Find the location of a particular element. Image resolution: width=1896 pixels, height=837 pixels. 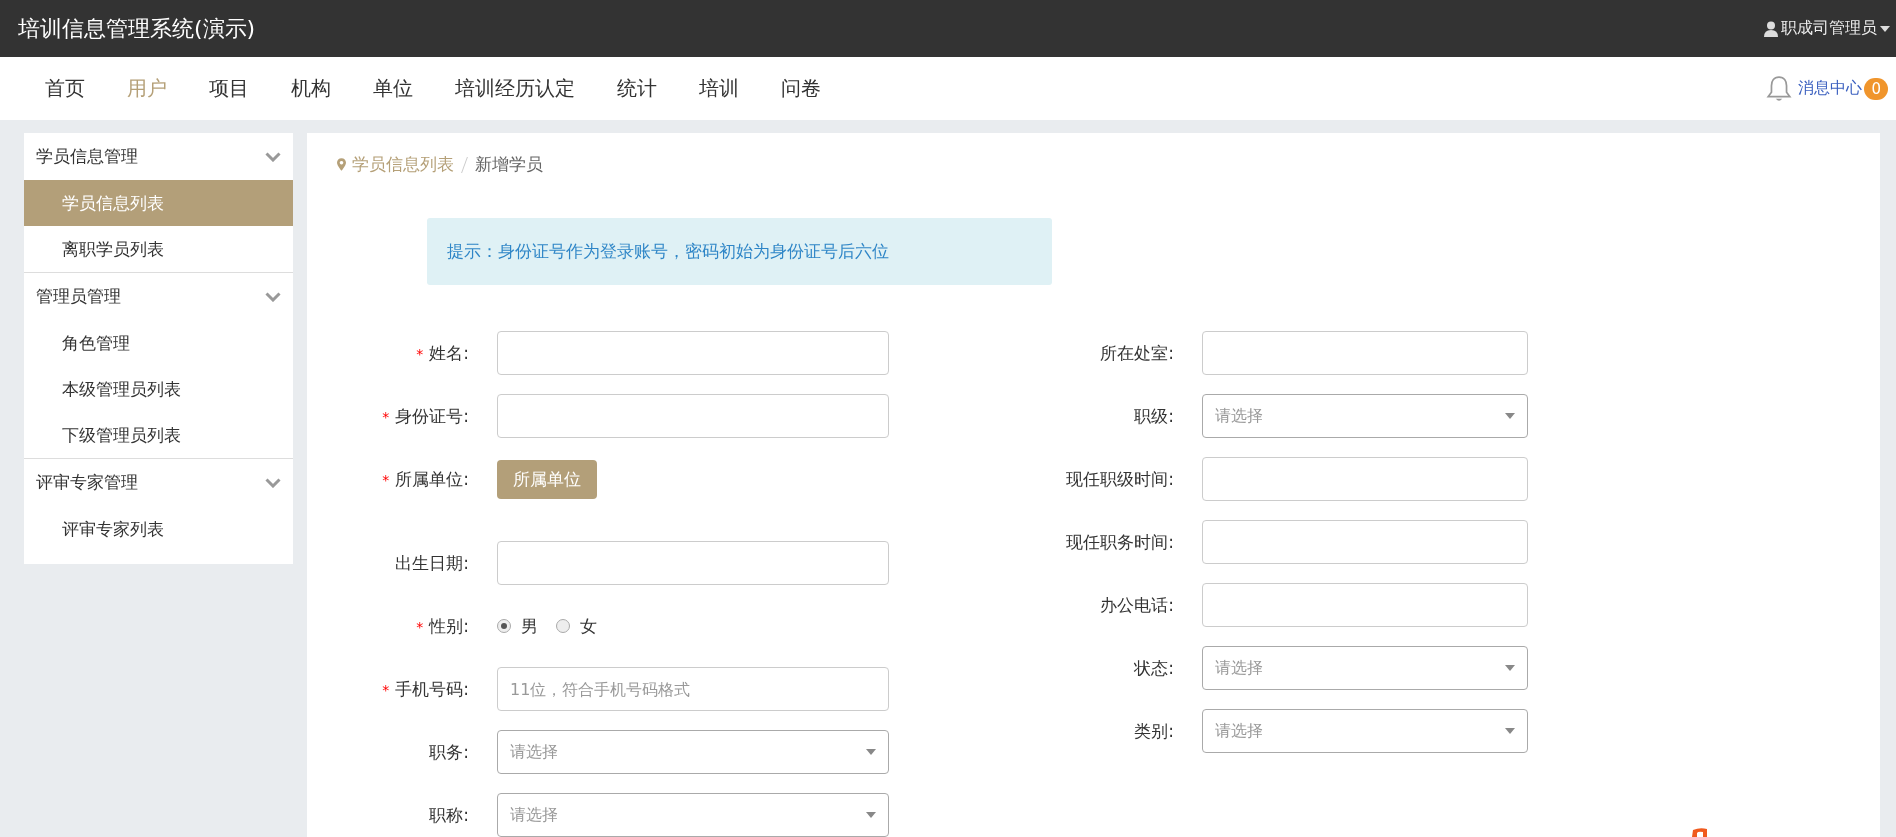

field-label-text: 类别: is located at coordinates (1154, 730).